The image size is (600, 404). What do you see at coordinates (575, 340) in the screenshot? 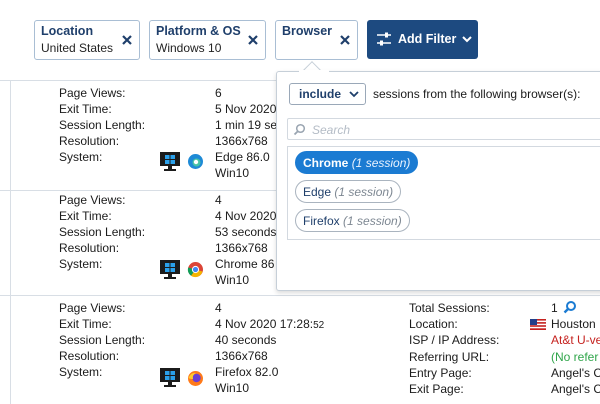
I see `isp-link: At&t U-ve` at bounding box center [575, 340].